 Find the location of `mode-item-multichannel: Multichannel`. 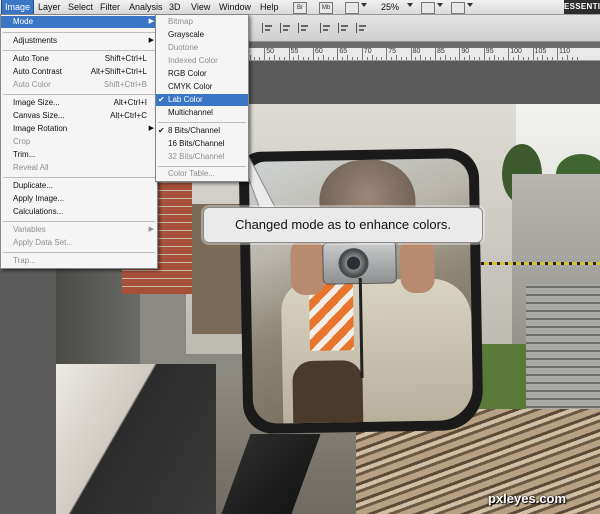

mode-item-multichannel: Multichannel is located at coordinates (202, 113).